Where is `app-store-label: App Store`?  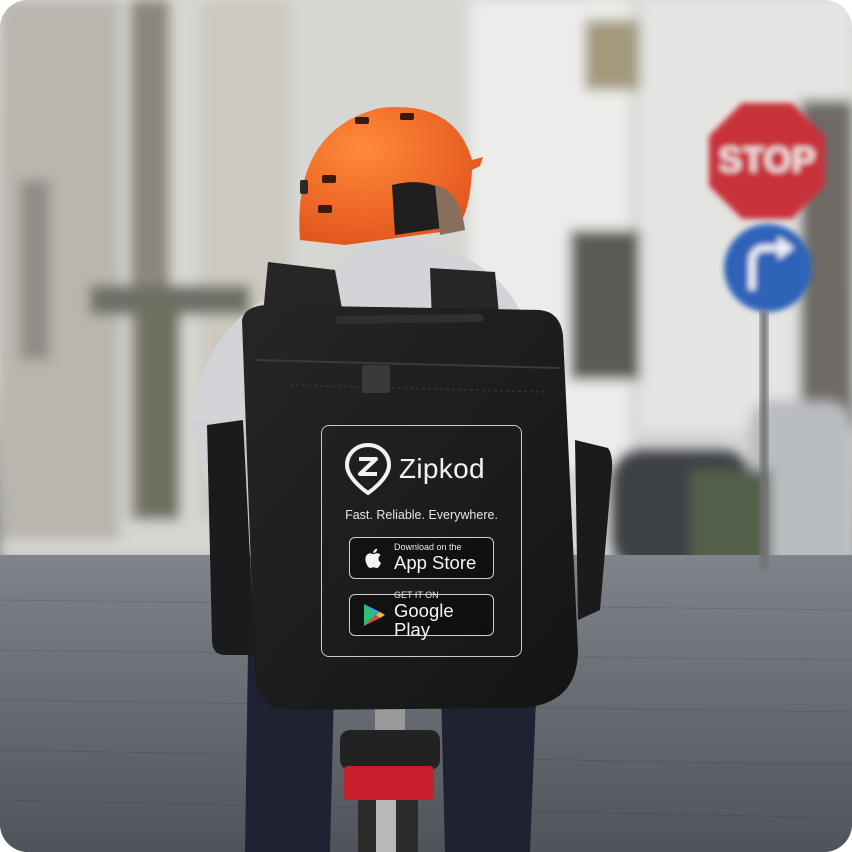 app-store-label: App Store is located at coordinates (435, 563).